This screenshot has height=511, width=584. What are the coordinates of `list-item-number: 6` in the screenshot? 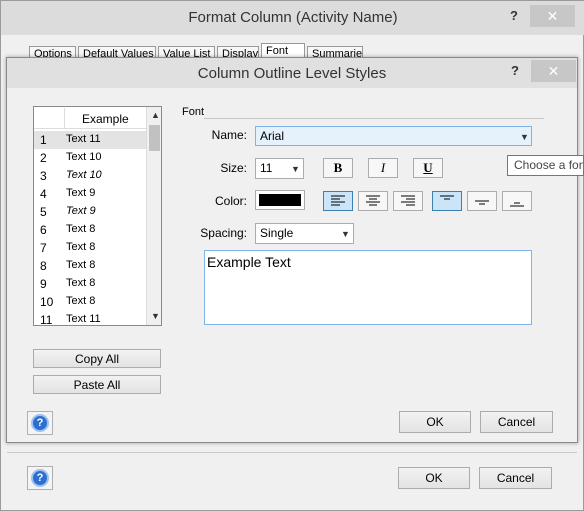 It's located at (43, 230).